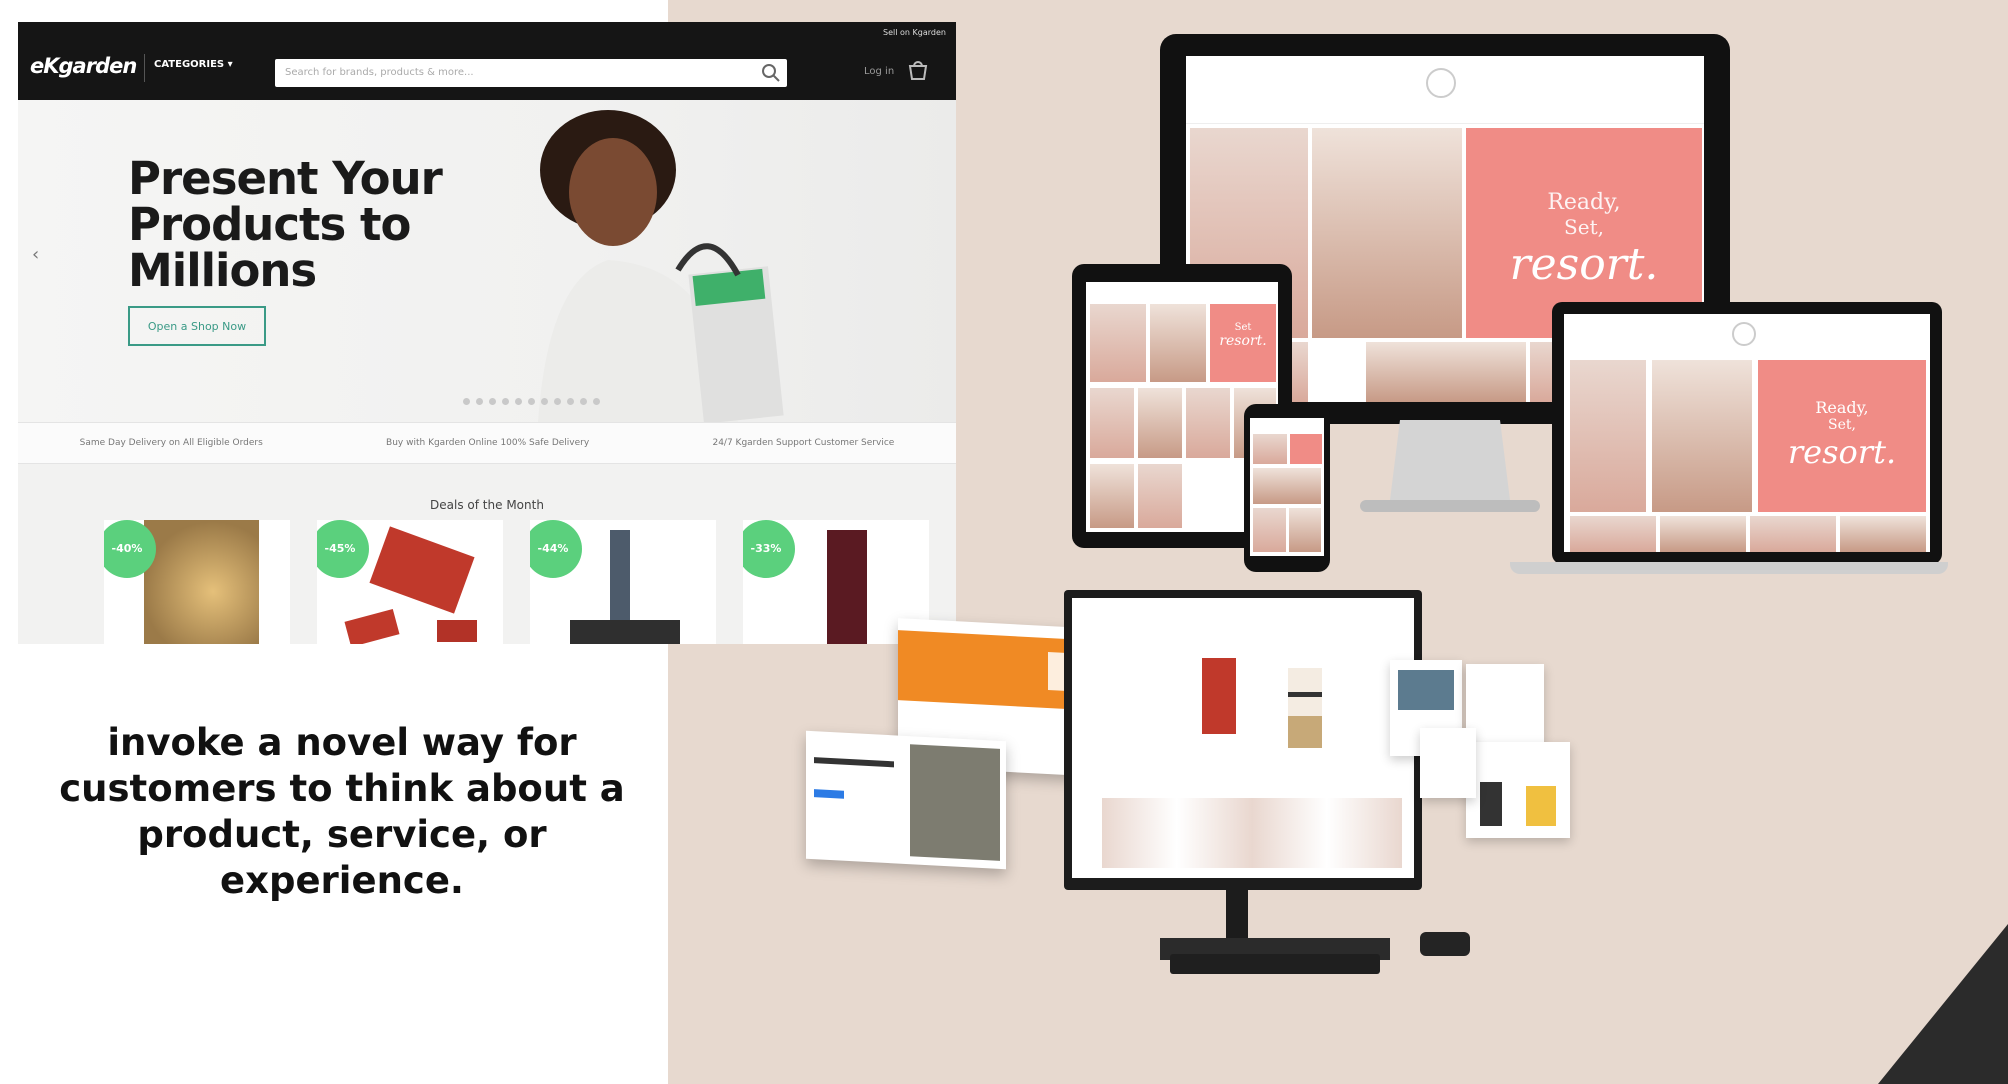 This screenshot has width=2008, height=1084. What do you see at coordinates (1243, 343) in the screenshot?
I see `tablet-promo: Set resort.` at bounding box center [1243, 343].